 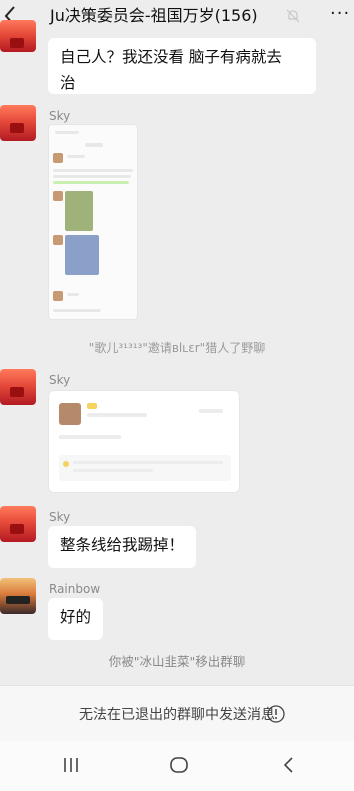 I want to click on home-icon, so click(x=179, y=765).